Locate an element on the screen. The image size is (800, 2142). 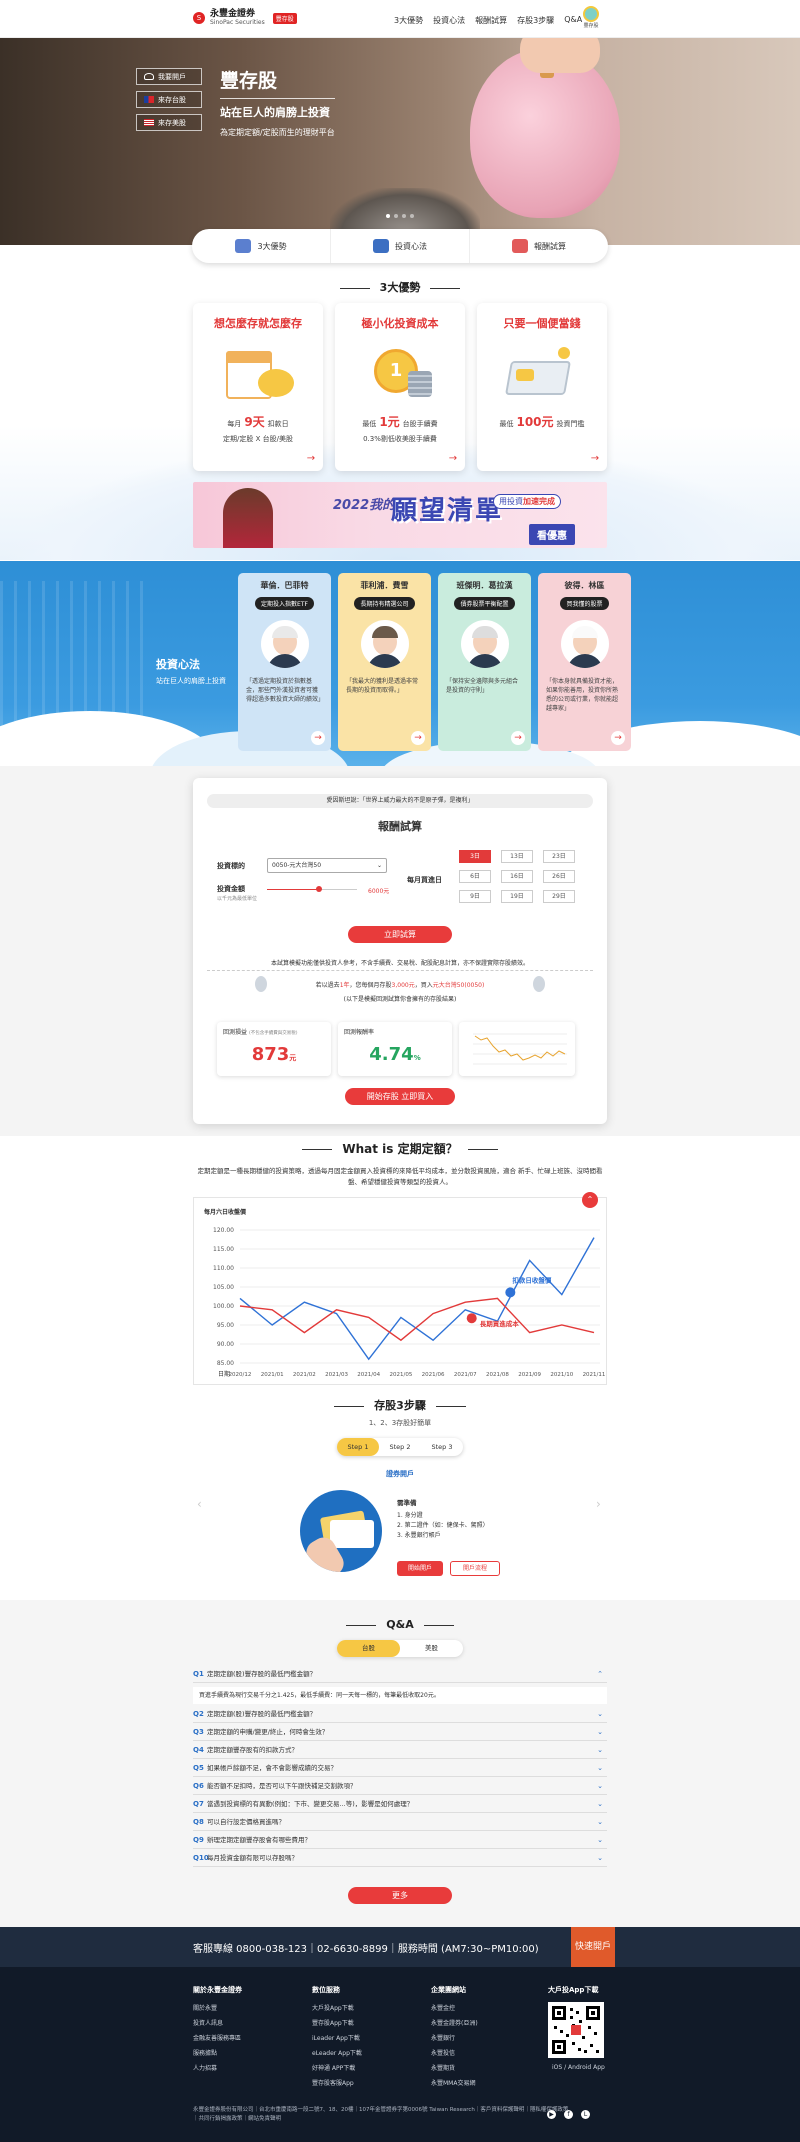
person-card-fisher: 菲利浦．費雪 長期持有精選公司 「我最大的獲利是透過非常長期的投資而取得。」 → is located at coordinates (384, 662).